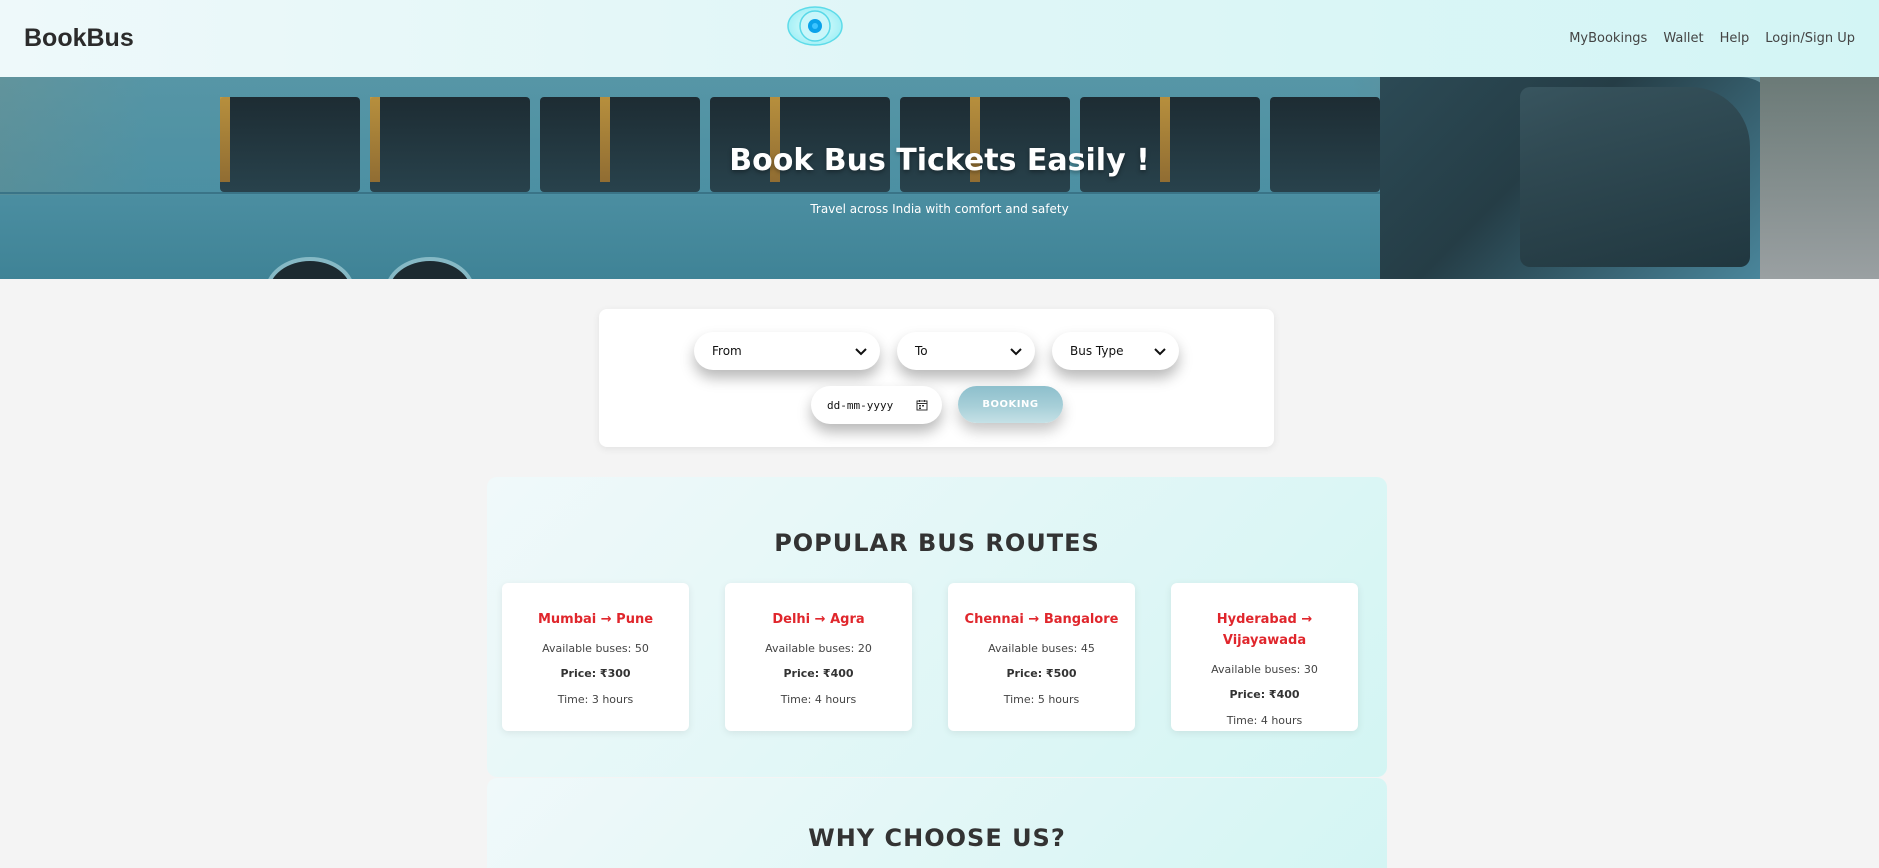  Describe the element at coordinates (595, 673) in the screenshot. I see `route-price: Price: ₹300` at that location.